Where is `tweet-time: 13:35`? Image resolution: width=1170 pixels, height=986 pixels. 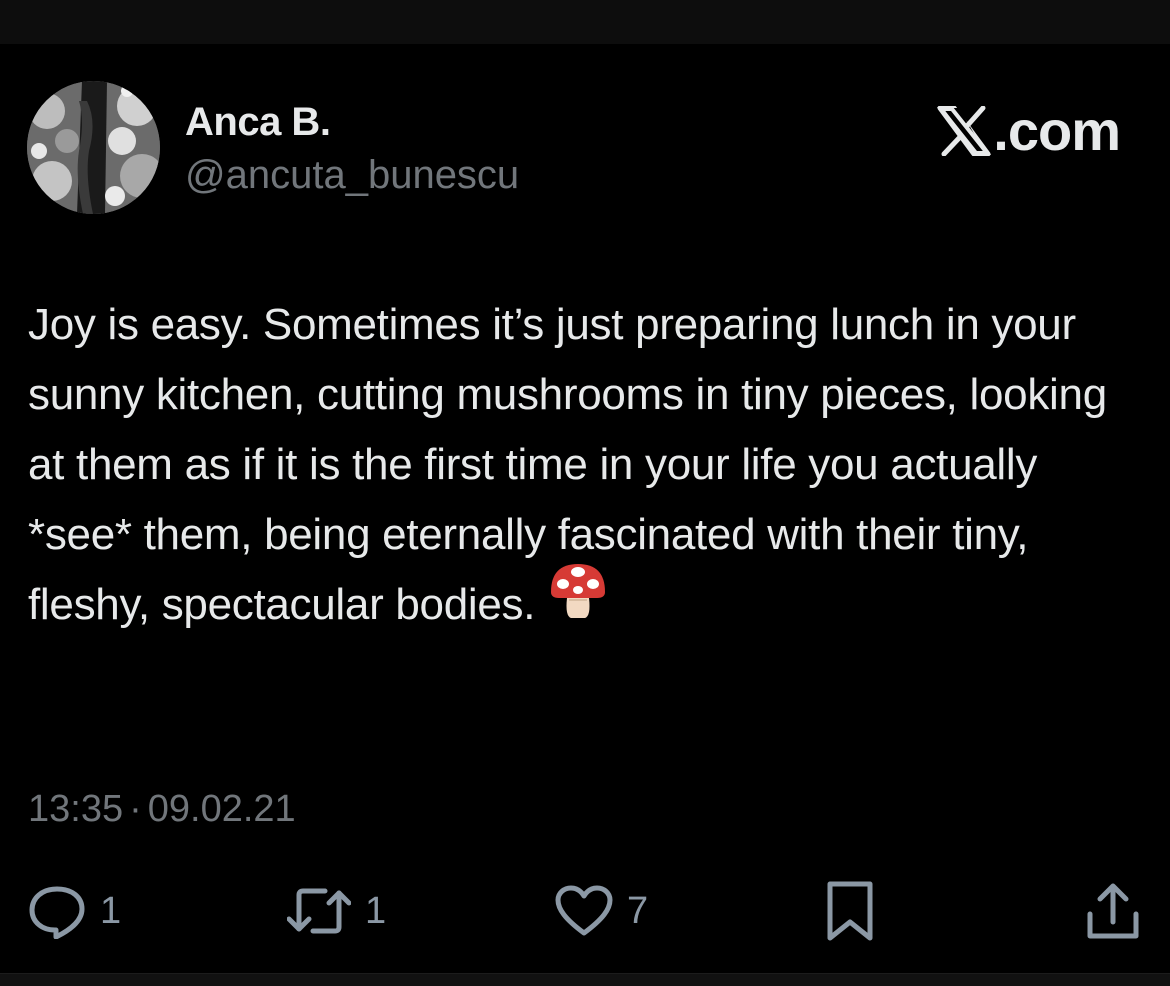
tweet-time: 13:35 is located at coordinates (76, 809).